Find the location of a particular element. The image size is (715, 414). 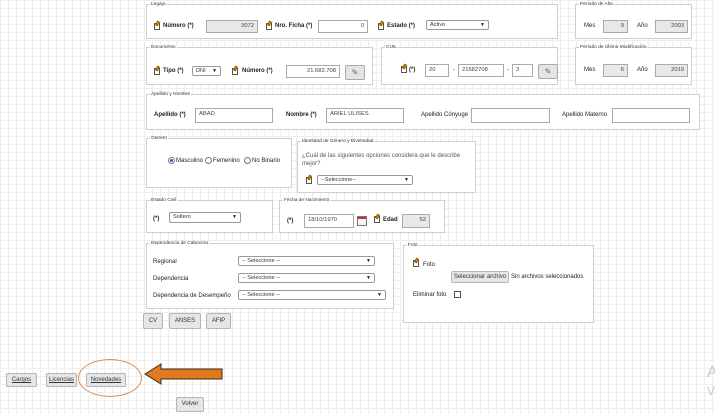

cargos-label: Cargos is located at coordinates (21, 380).